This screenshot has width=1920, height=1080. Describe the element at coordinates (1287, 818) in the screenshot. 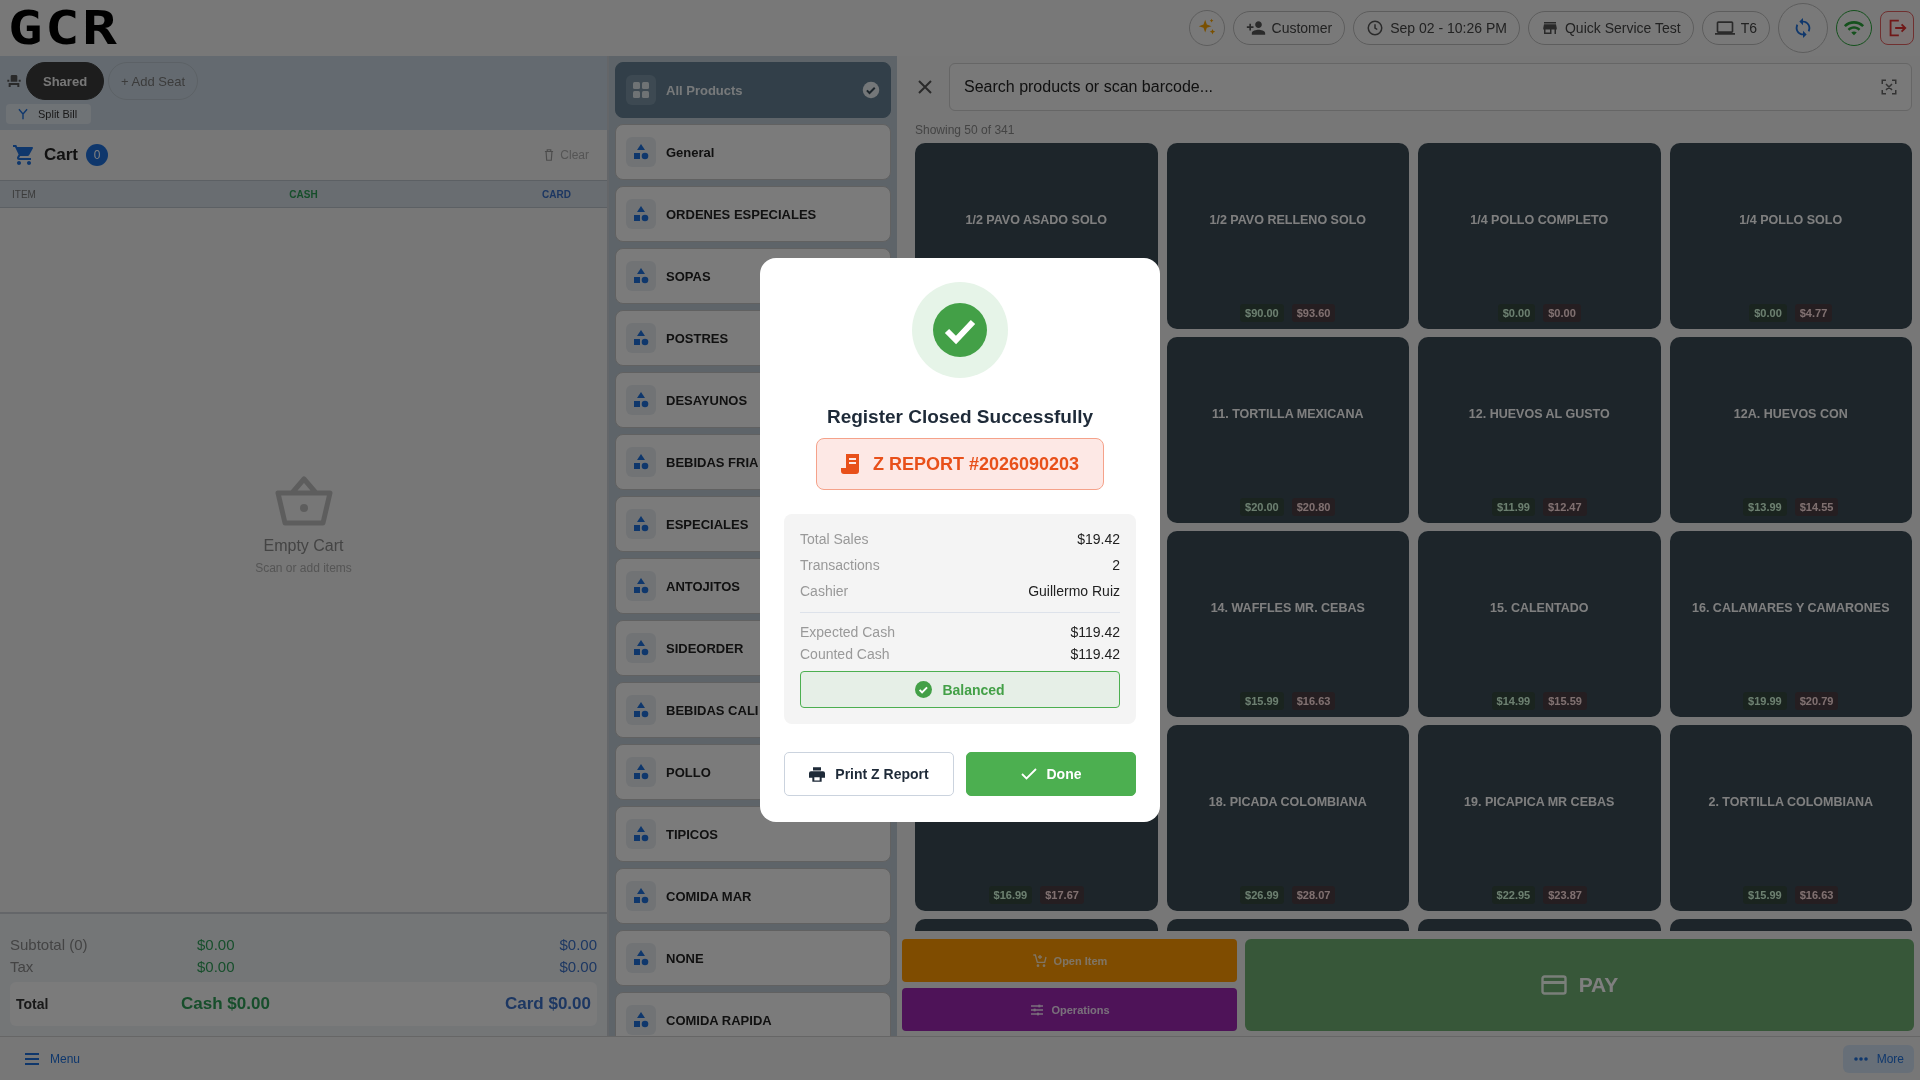

I see `product-tile: 18. PICADA COLOMBIANA $26.99 $28.07` at that location.